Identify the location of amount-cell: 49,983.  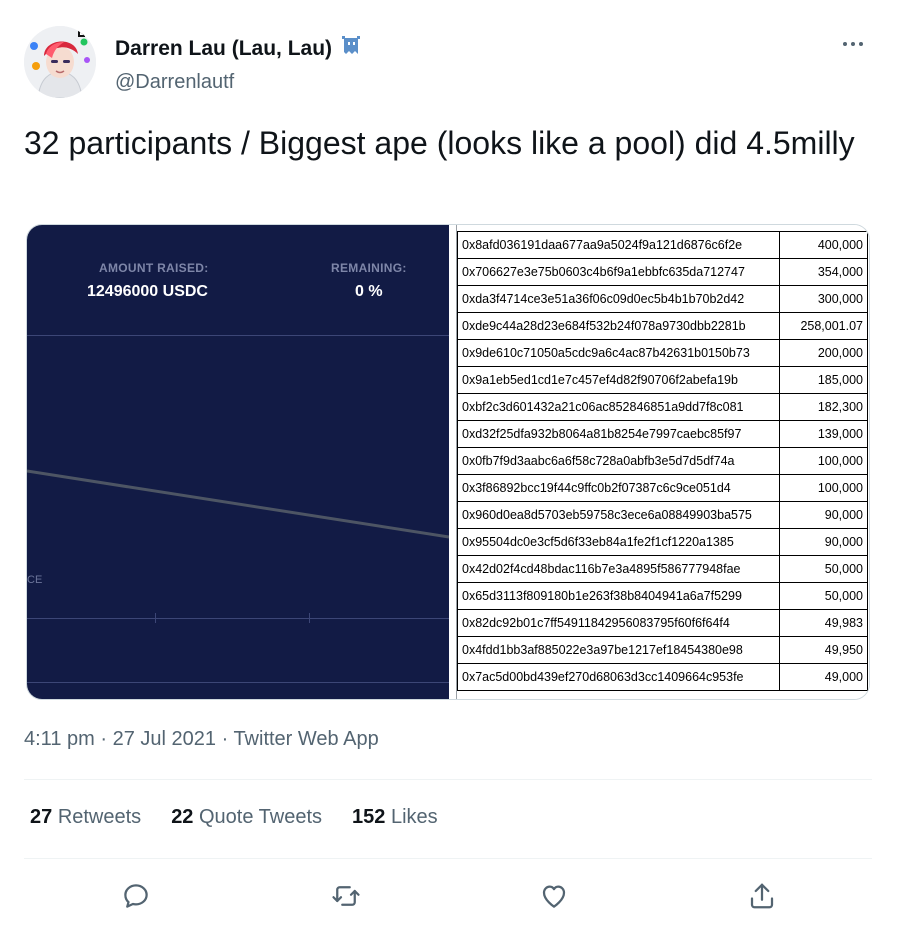
(823, 623).